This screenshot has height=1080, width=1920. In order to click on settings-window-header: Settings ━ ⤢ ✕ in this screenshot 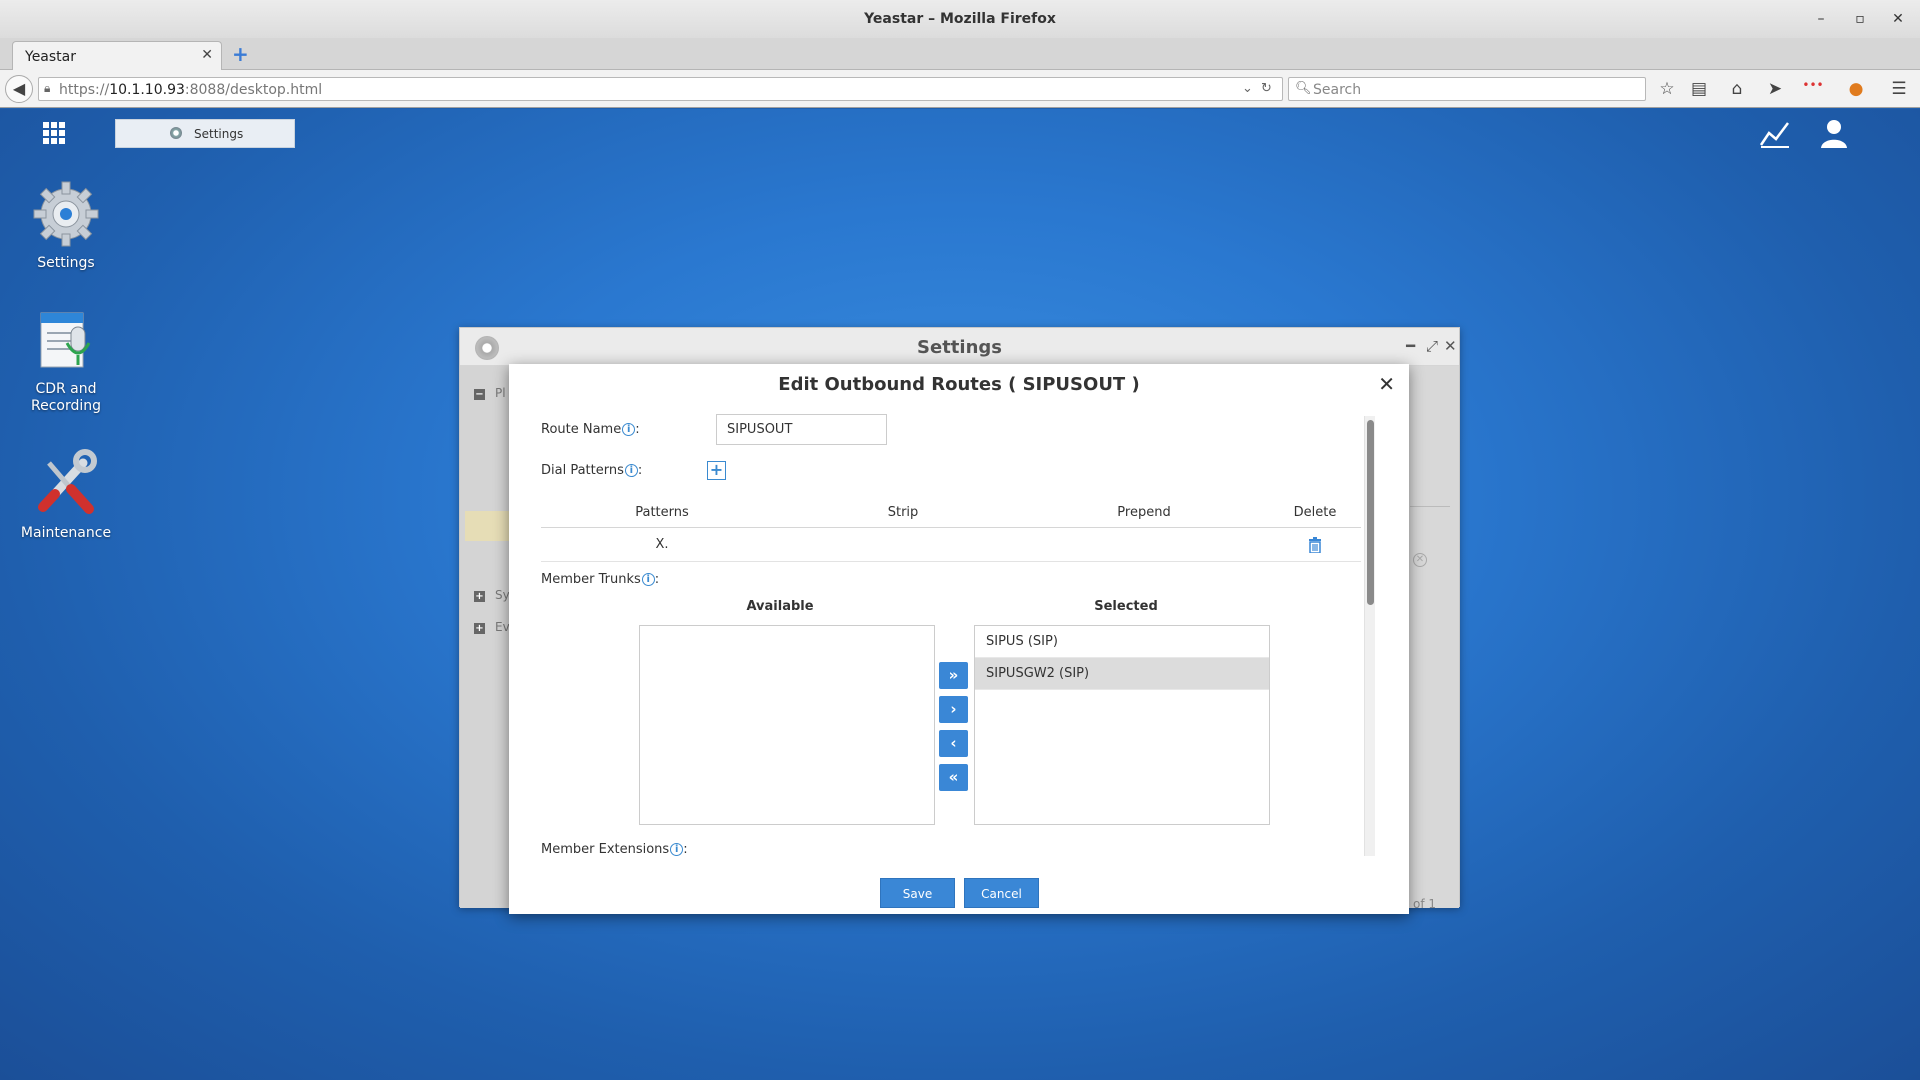, I will do `click(959, 347)`.